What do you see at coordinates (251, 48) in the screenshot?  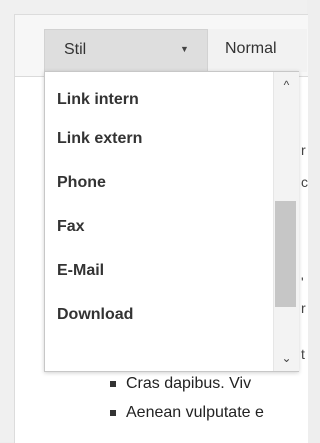 I see `format-select-label: Normal` at bounding box center [251, 48].